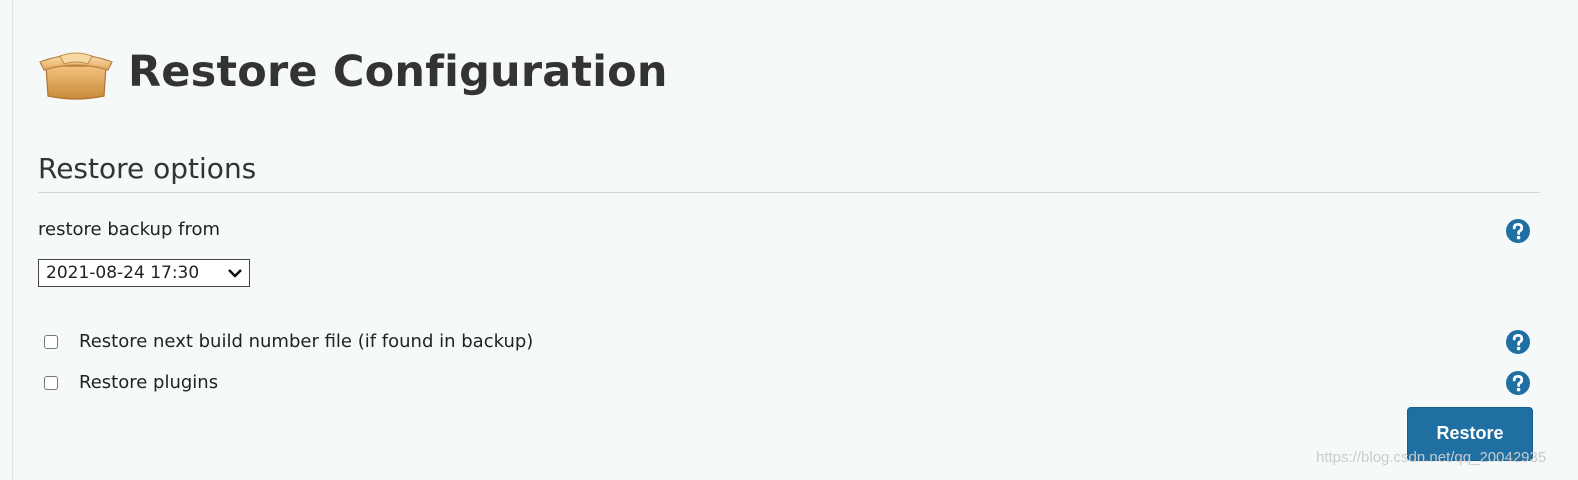  I want to click on left-border, so click(12, 240).